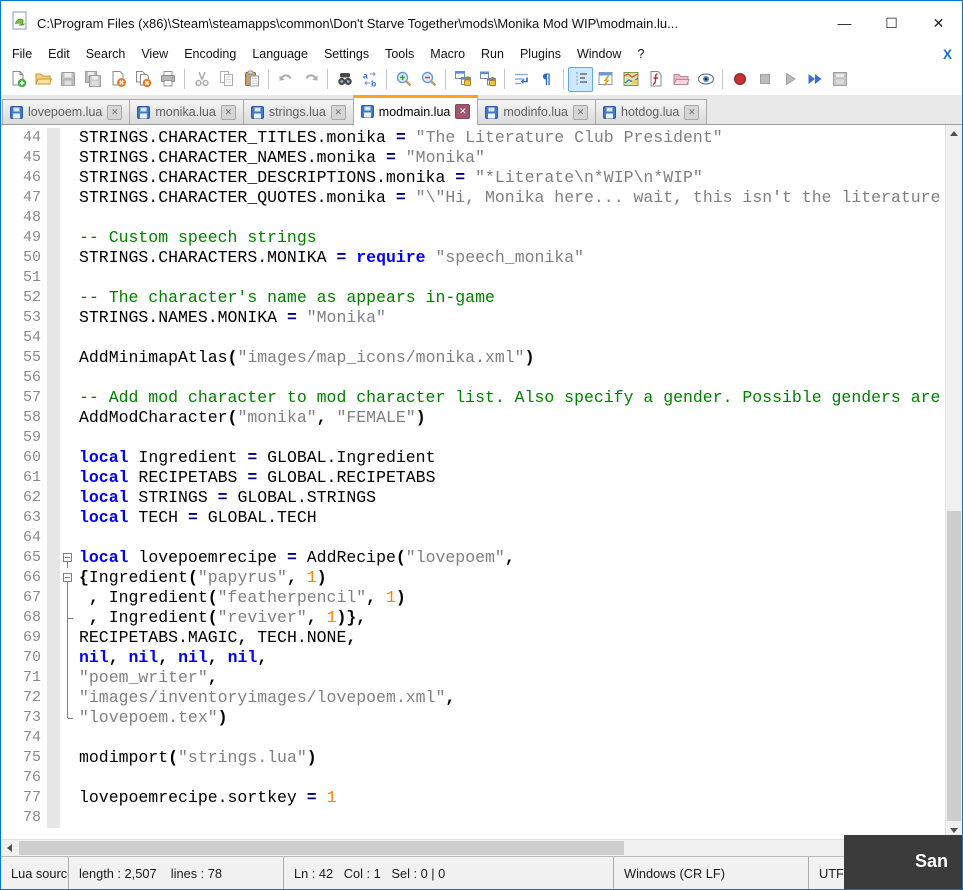  What do you see at coordinates (221, 618) in the screenshot?
I see `code-text: , Ingredient("reviver", 1)},` at bounding box center [221, 618].